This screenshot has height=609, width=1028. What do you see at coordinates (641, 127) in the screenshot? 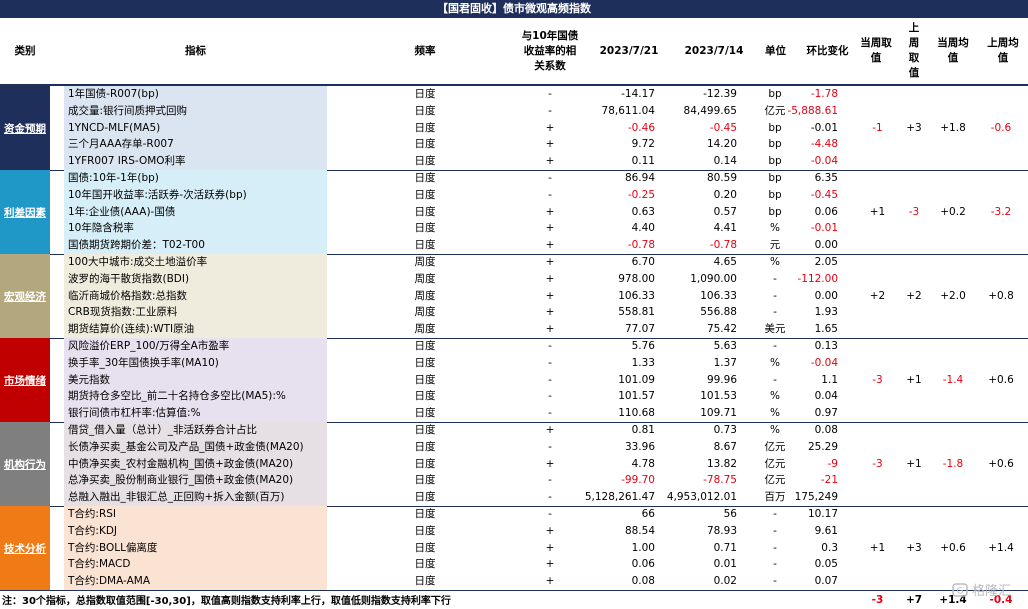
I see `value-current: -0.46` at bounding box center [641, 127].